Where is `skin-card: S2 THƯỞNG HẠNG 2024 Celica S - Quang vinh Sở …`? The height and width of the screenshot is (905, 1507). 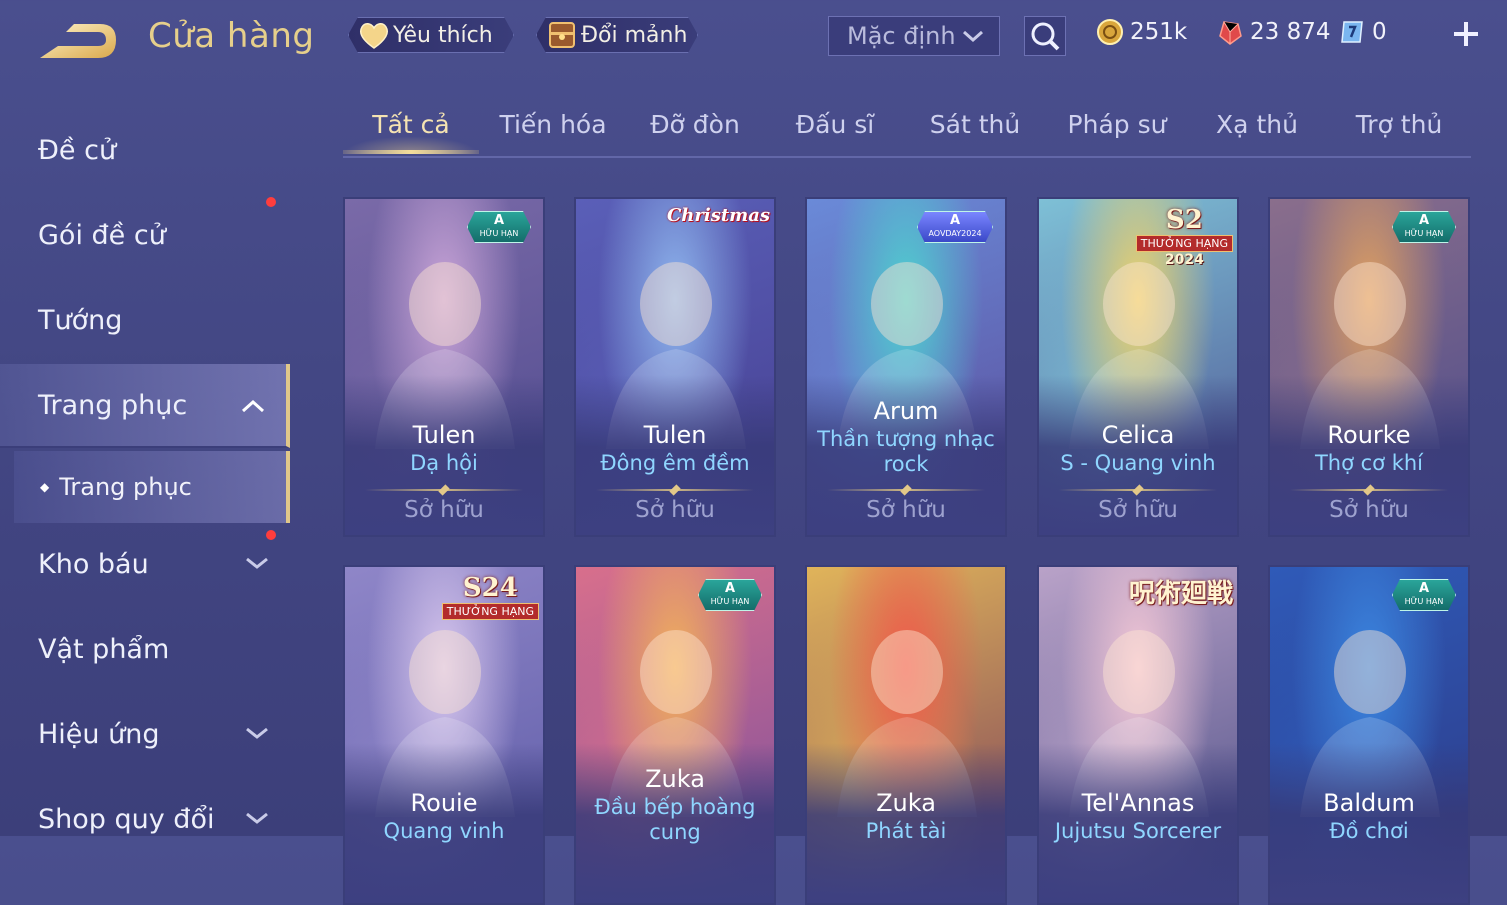
skin-card: S2 THƯỞNG HẠNG 2024 Celica S - Quang vinh Sở … is located at coordinates (1138, 367).